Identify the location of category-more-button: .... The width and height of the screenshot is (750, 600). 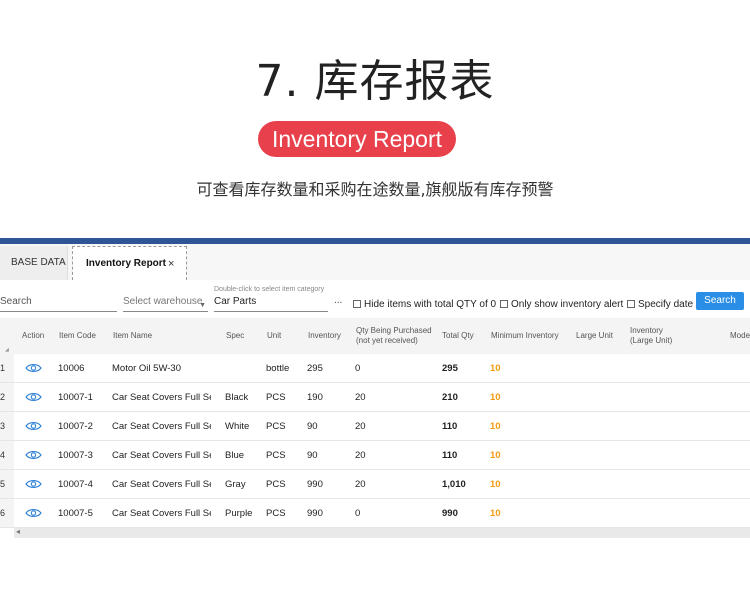
(338, 300).